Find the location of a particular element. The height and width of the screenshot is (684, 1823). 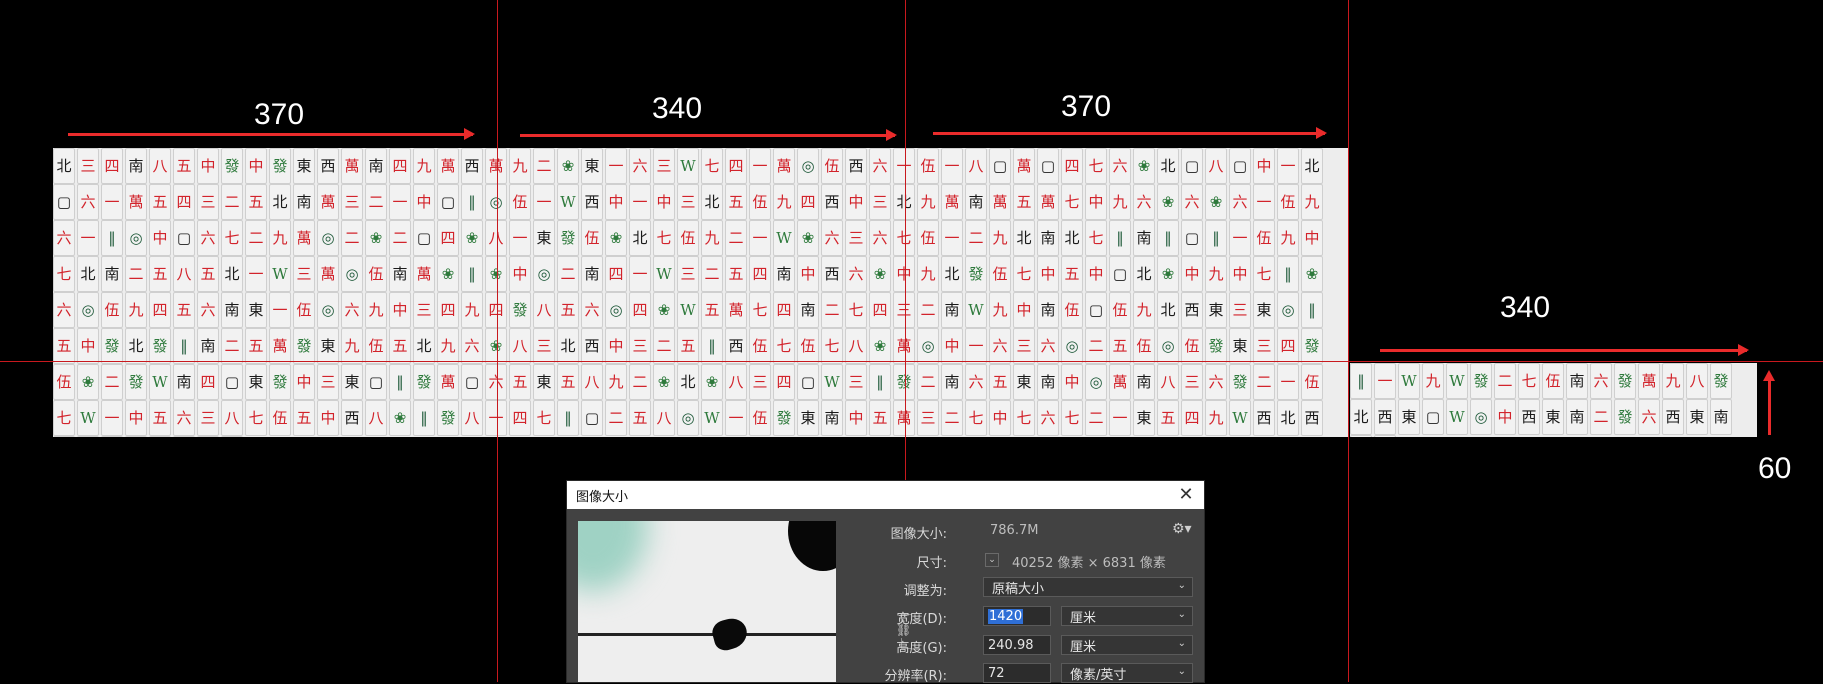

width-input: 1420 is located at coordinates (1017, 616).